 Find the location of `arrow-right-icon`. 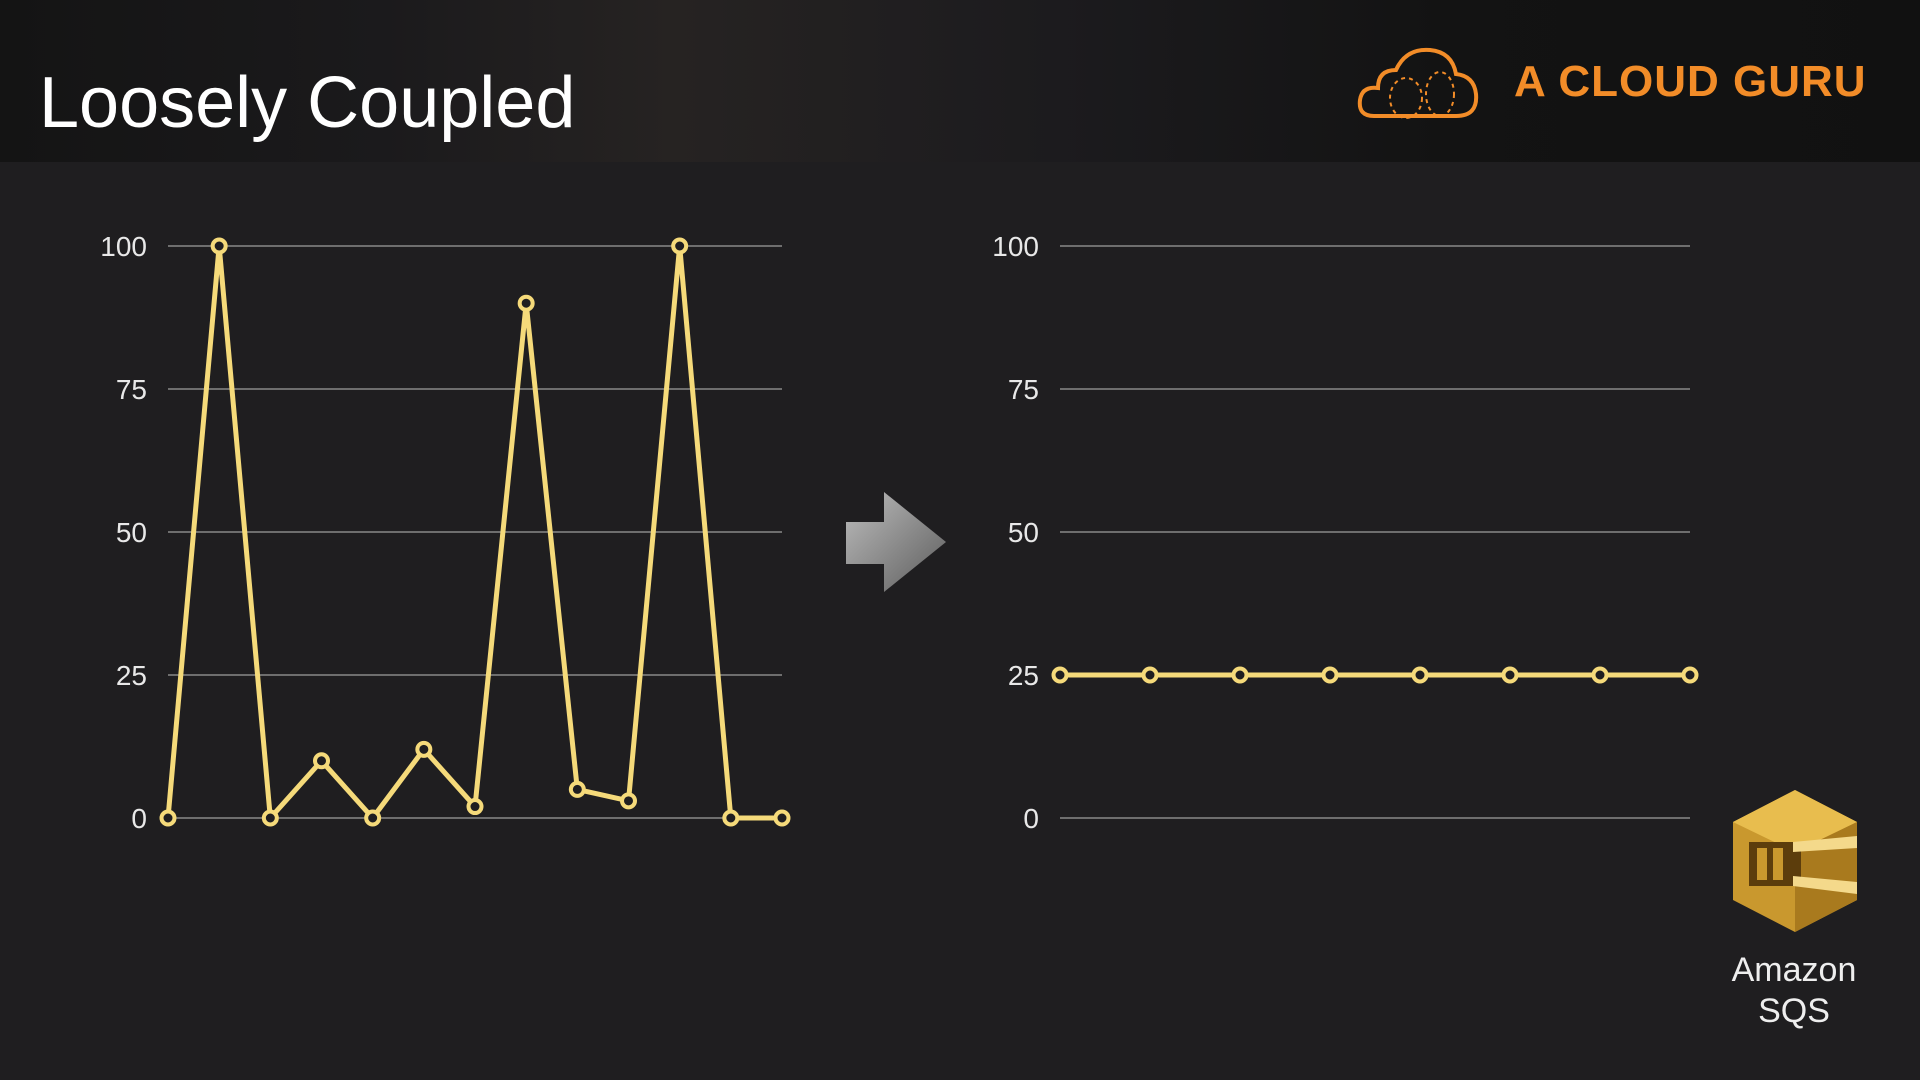

arrow-right-icon is located at coordinates (896, 542).